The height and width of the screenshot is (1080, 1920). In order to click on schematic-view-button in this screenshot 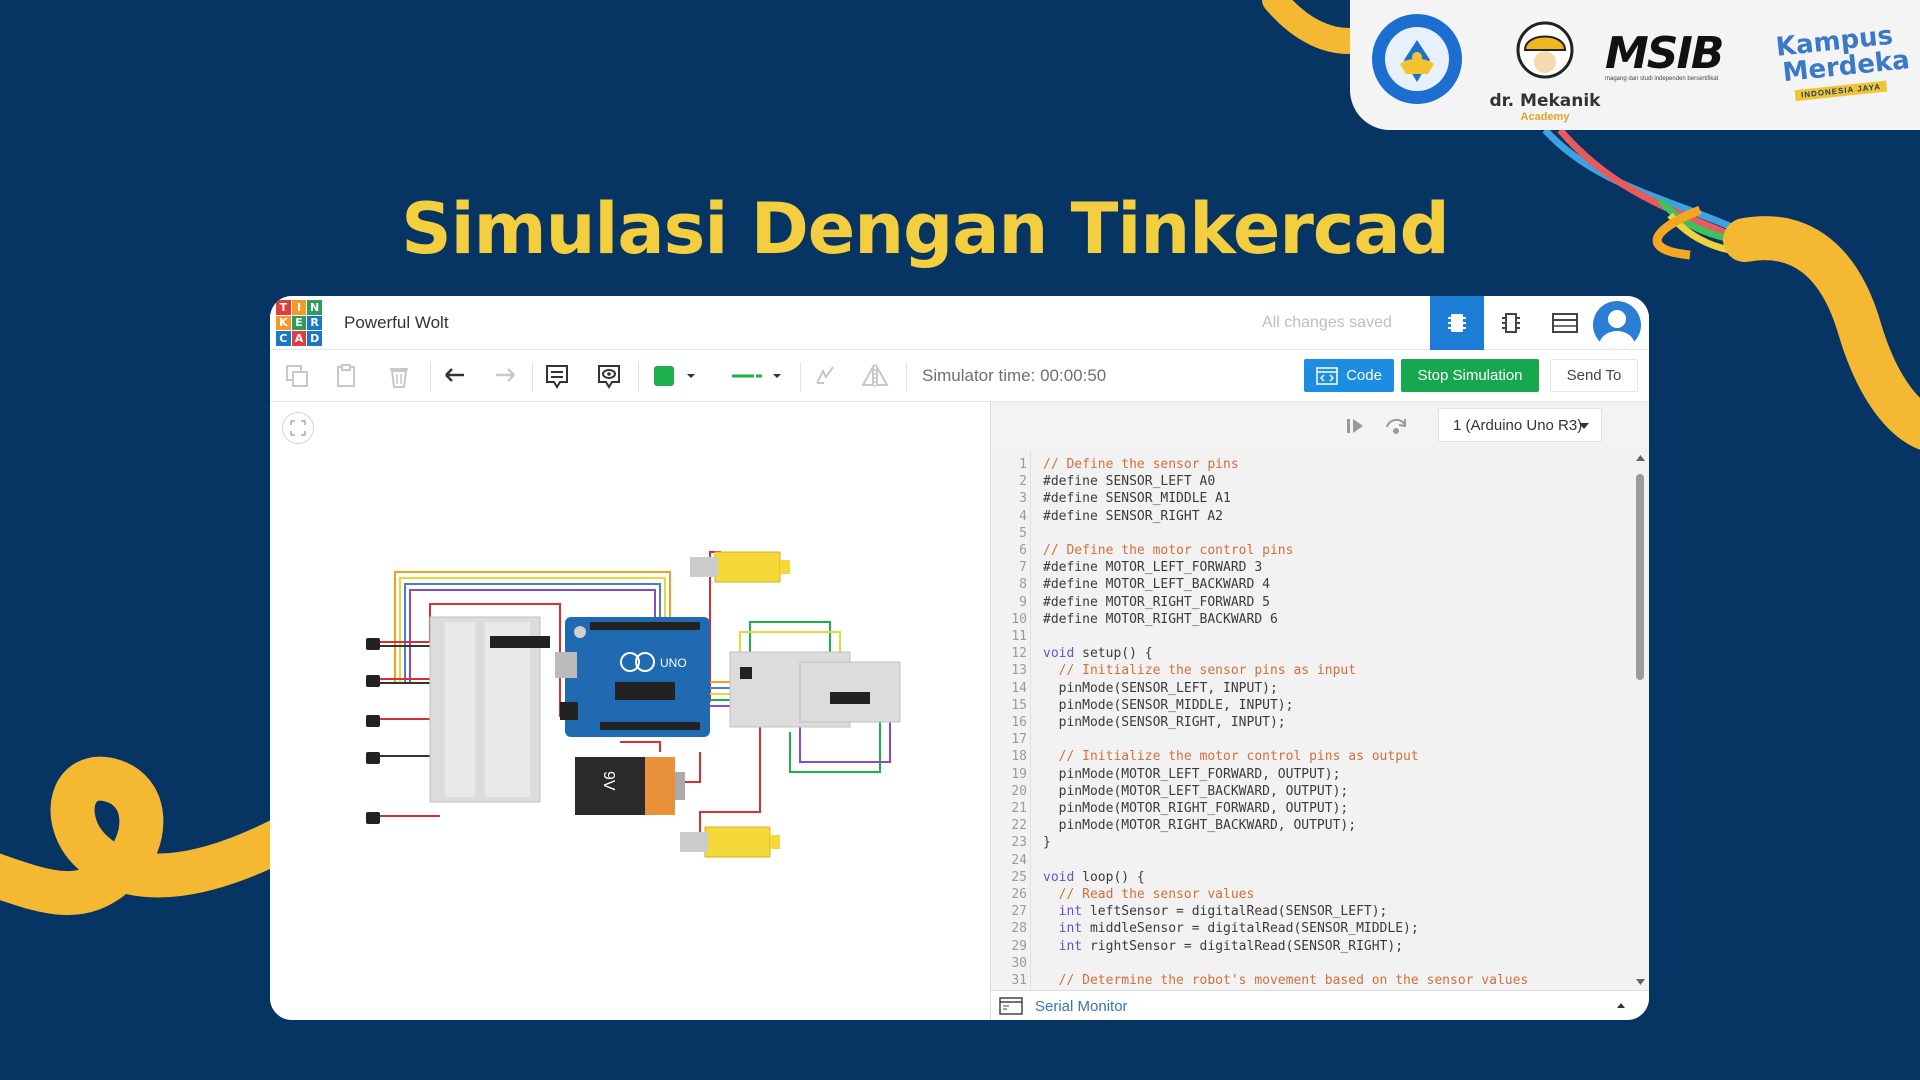, I will do `click(1511, 323)`.